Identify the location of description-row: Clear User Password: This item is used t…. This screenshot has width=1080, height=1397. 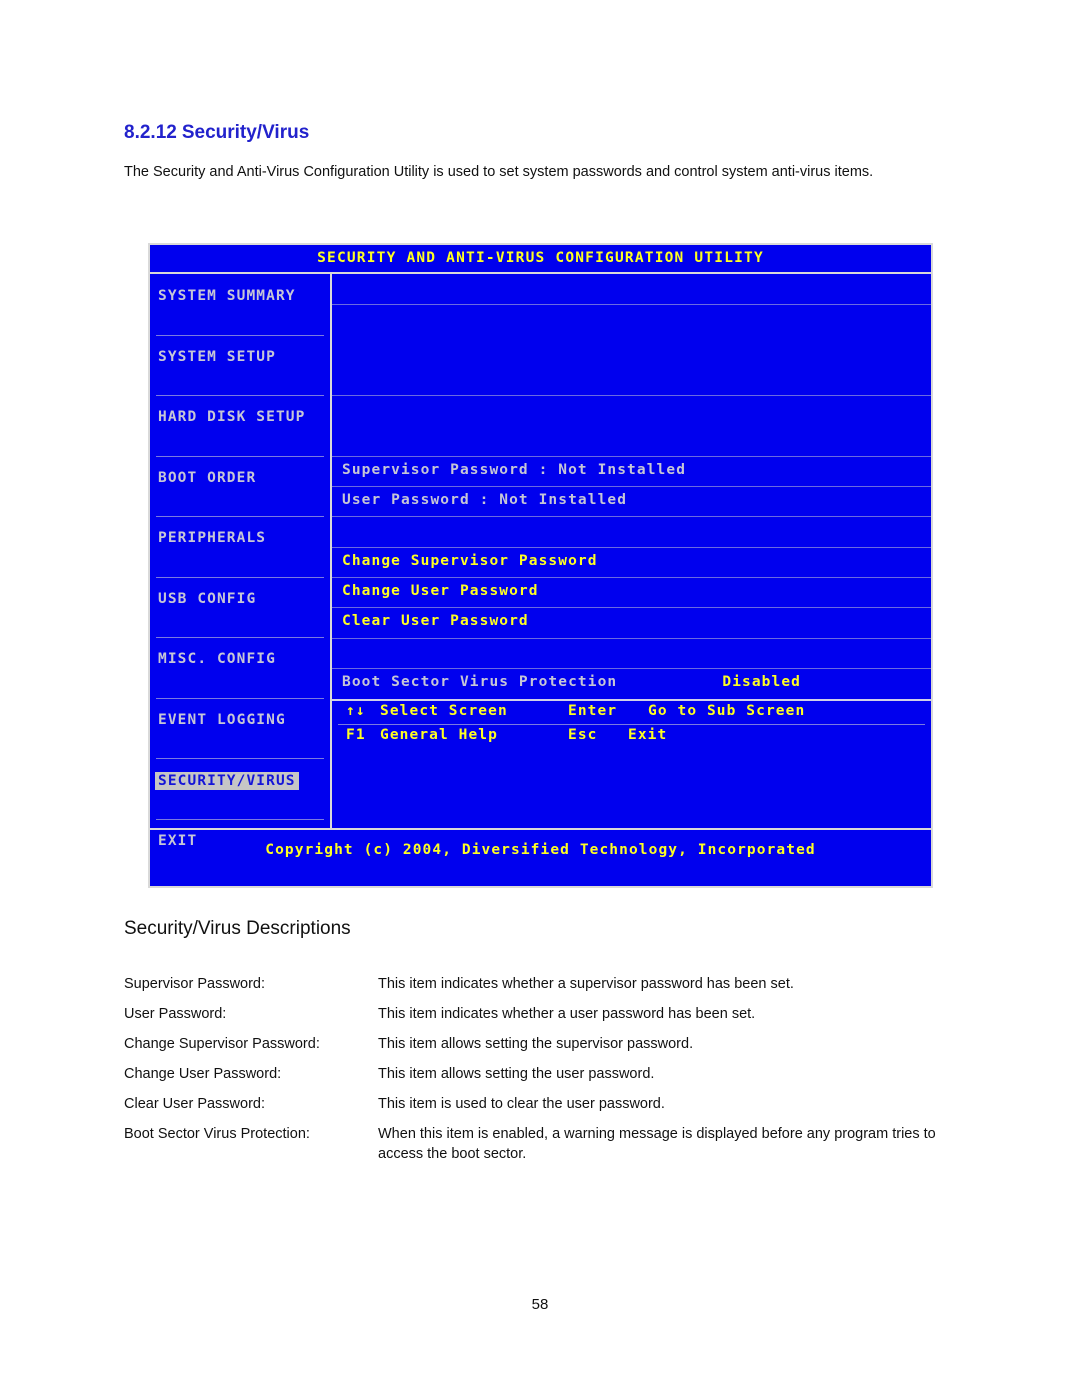
(542, 1104).